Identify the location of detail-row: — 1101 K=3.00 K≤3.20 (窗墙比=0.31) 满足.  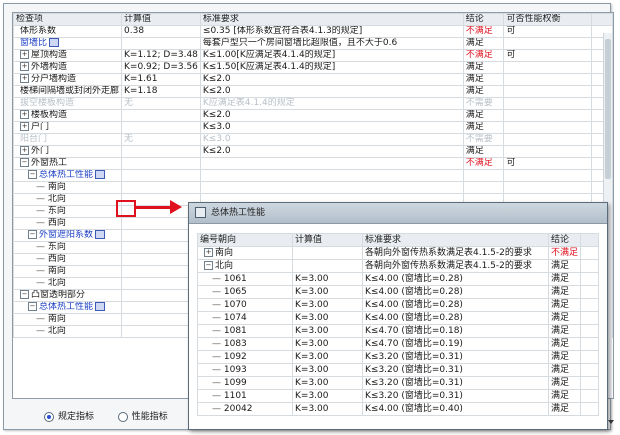
(398, 396).